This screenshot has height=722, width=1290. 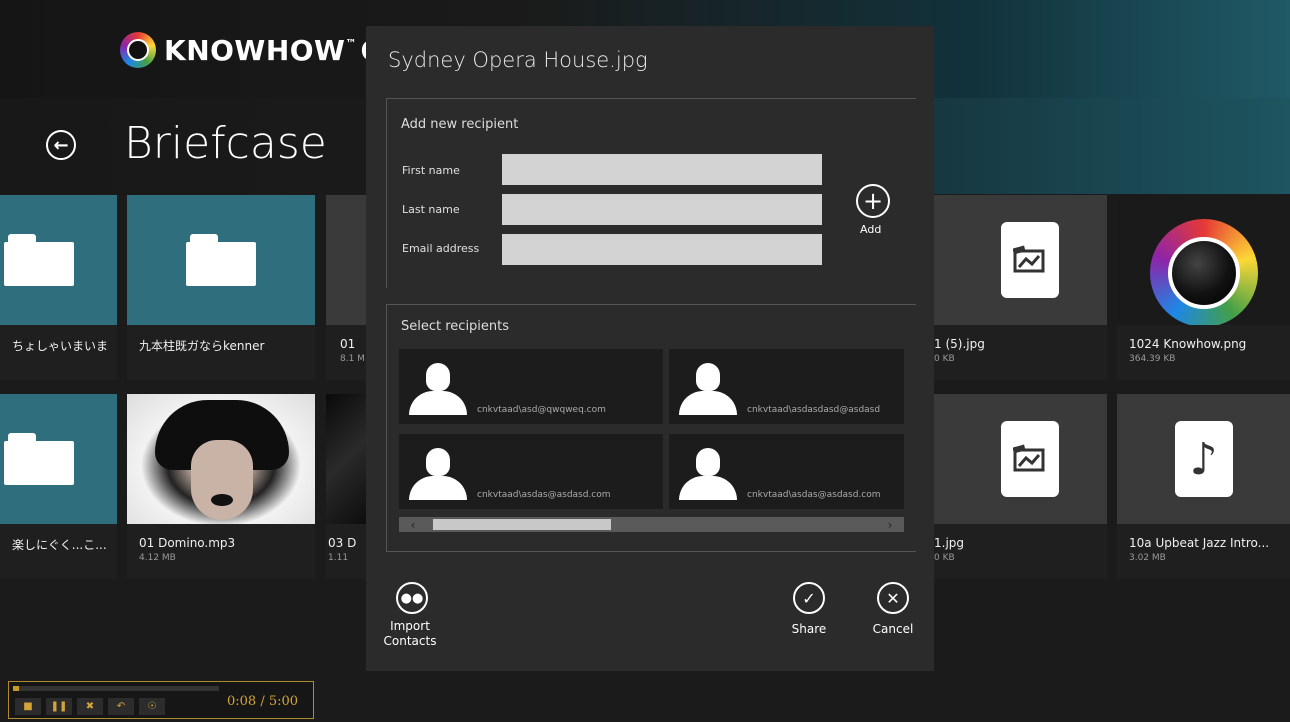 What do you see at coordinates (410, 633) in the screenshot?
I see `import-contacts-label: Import Contacts` at bounding box center [410, 633].